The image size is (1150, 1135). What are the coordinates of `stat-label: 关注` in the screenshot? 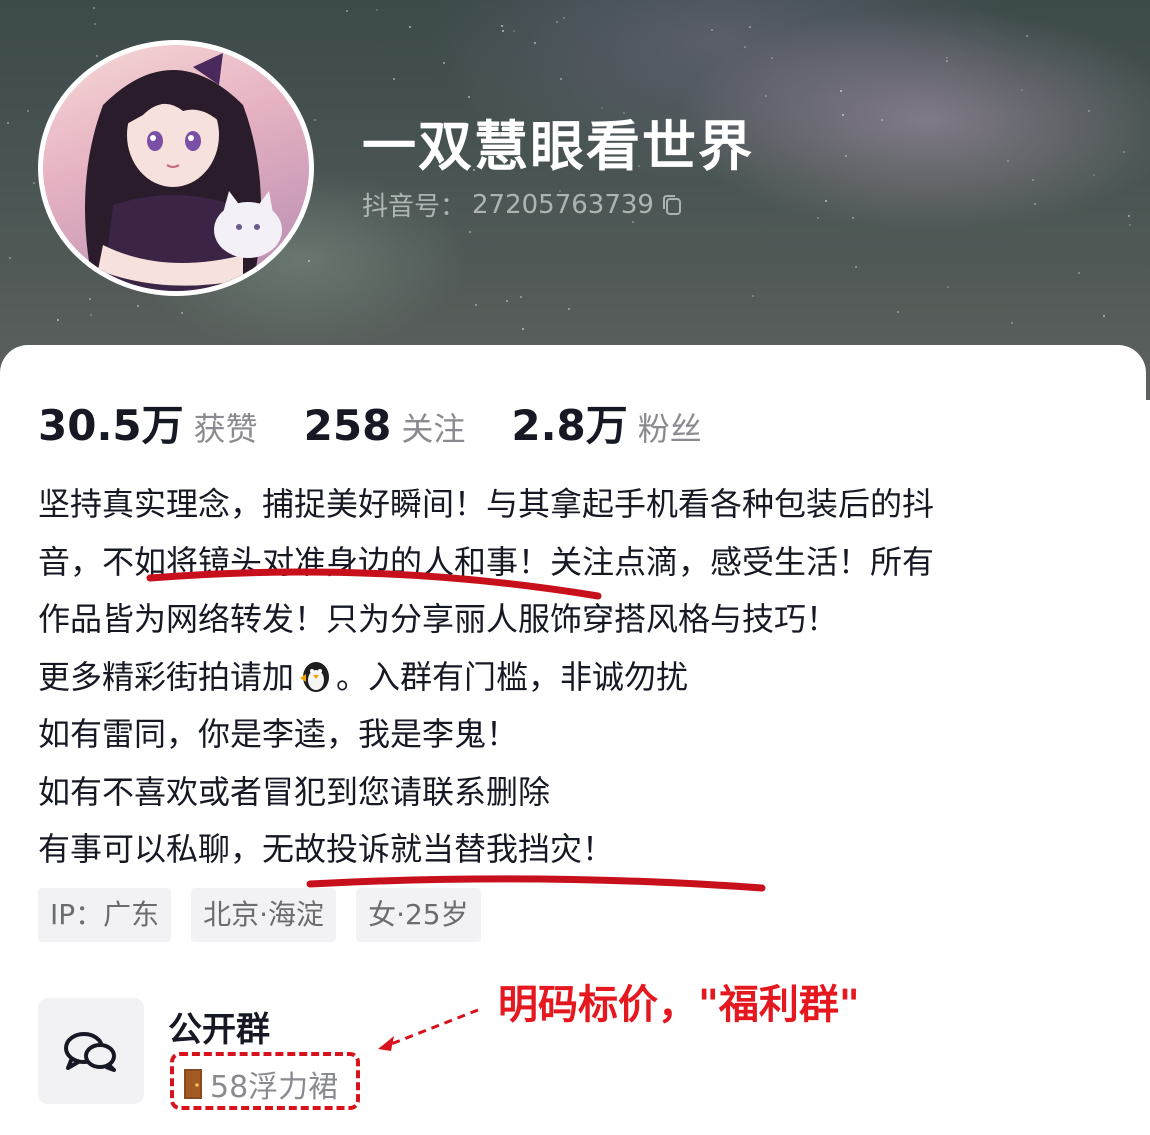 It's located at (433, 429).